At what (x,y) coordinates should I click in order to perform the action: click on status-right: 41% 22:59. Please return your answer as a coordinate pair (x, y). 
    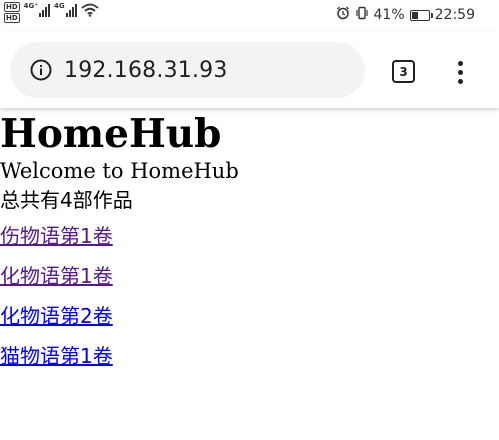
    Looking at the image, I should click on (405, 15).